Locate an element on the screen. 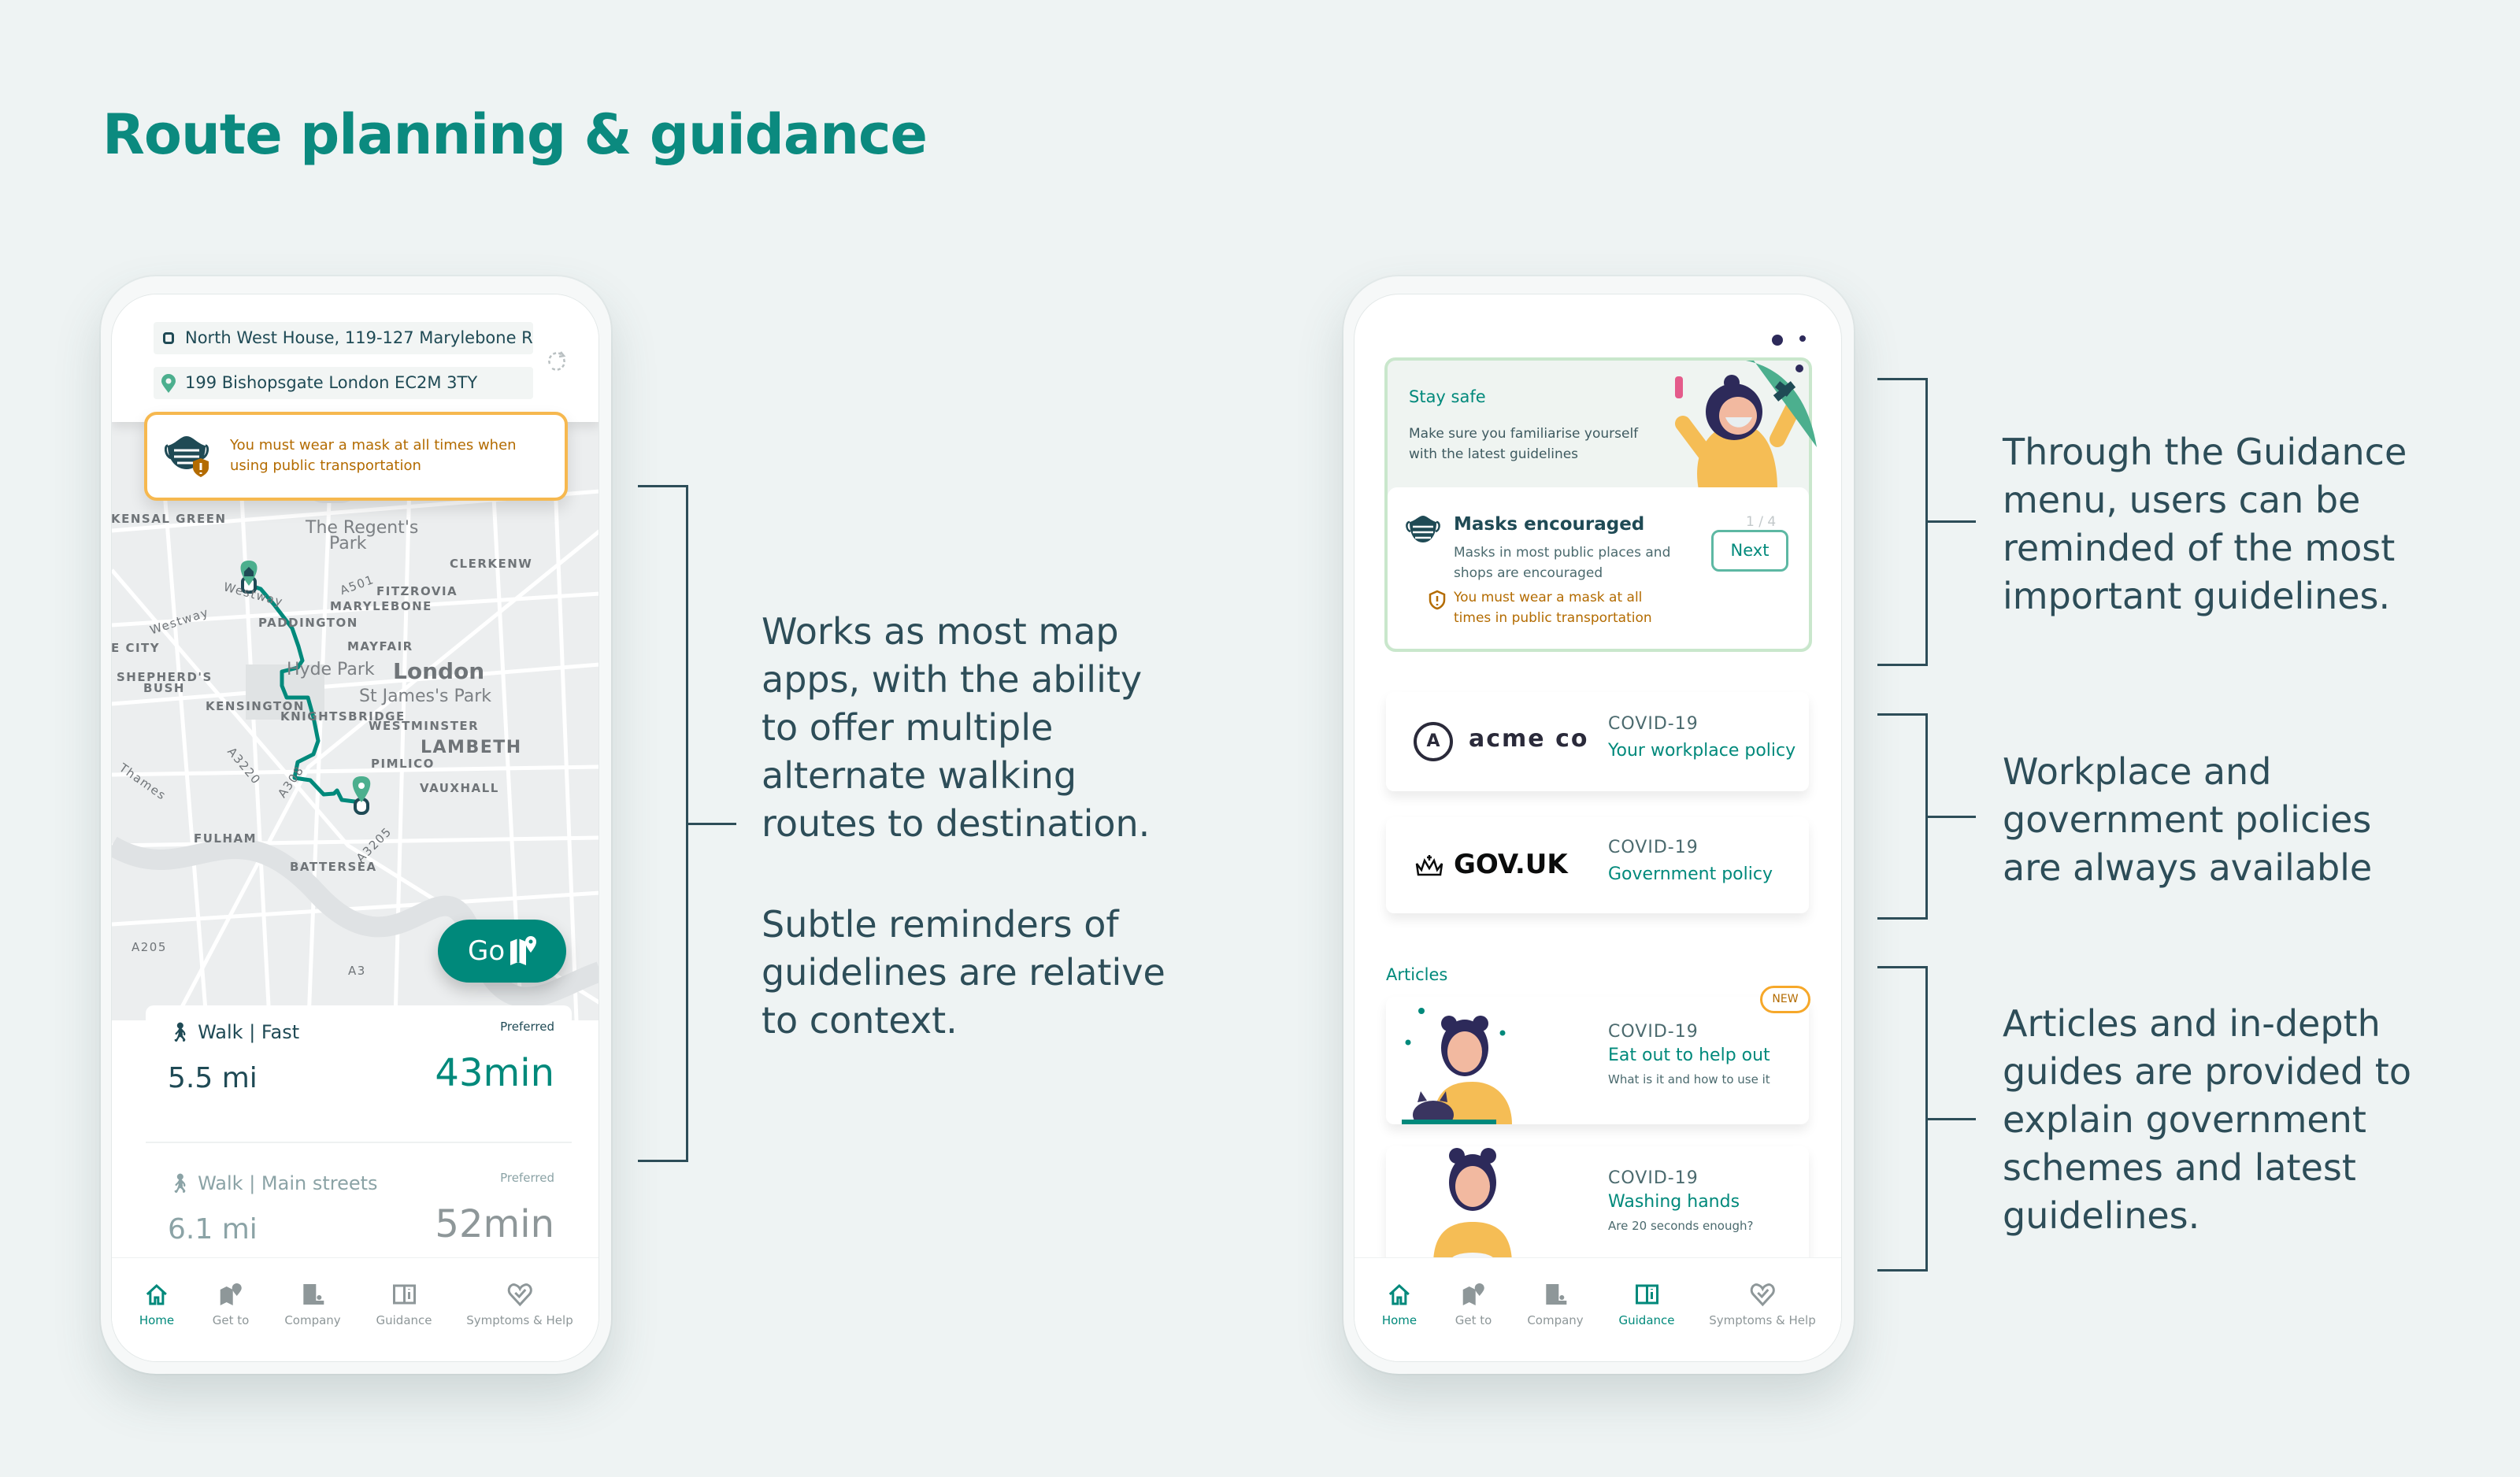  route-name: 🚶︎ Walk | Fast is located at coordinates (234, 1032).